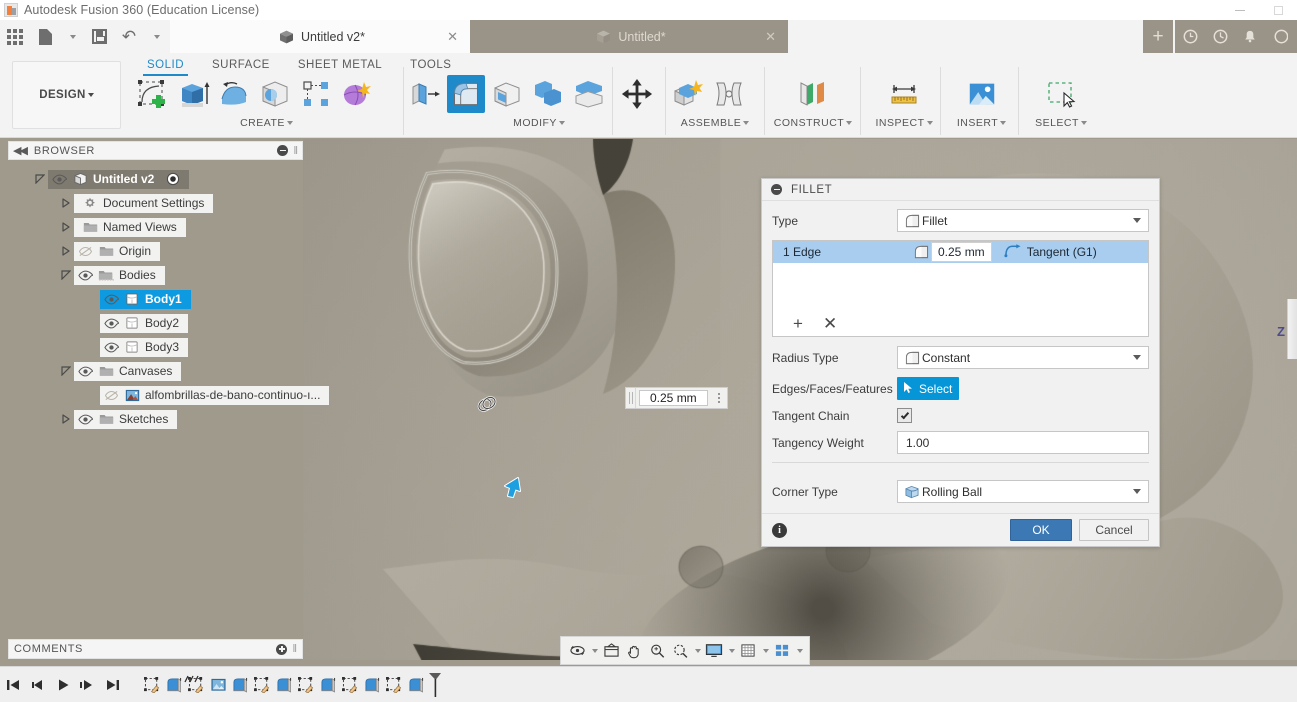  I want to click on zoom-icon, so click(657, 651).